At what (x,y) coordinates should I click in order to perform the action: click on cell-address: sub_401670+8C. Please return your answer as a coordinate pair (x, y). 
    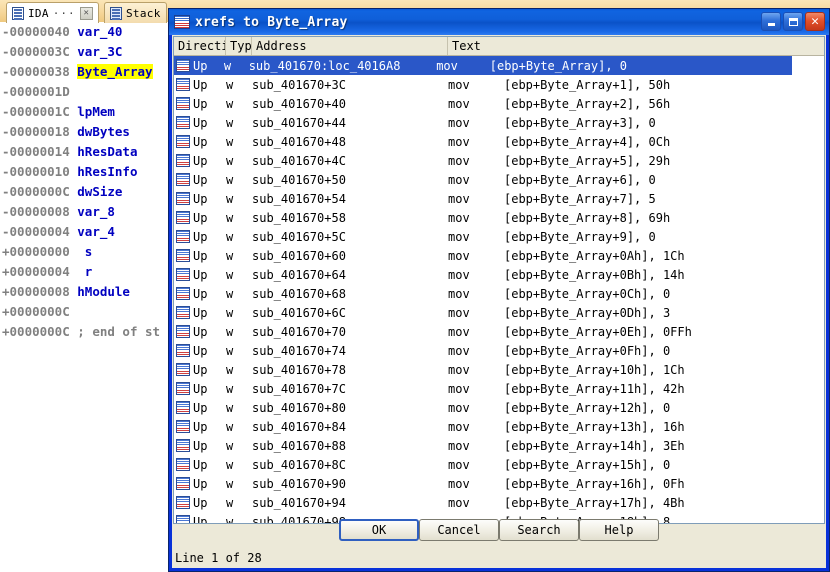
    Looking at the image, I should click on (299, 464).